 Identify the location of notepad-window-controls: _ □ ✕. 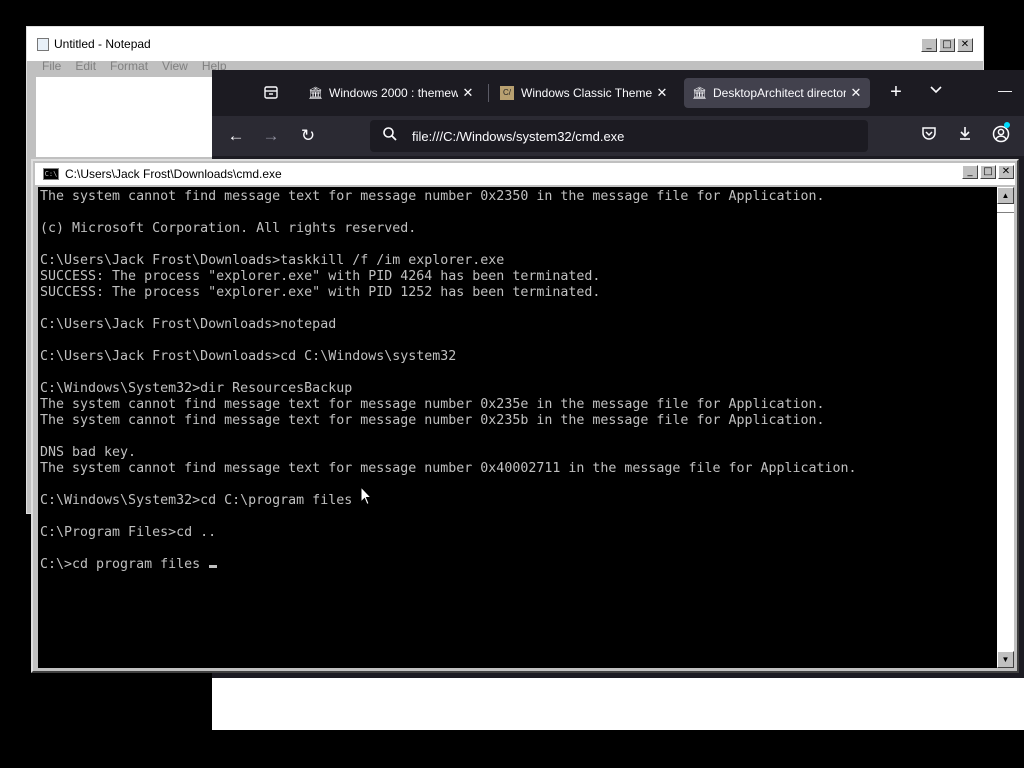
(947, 45).